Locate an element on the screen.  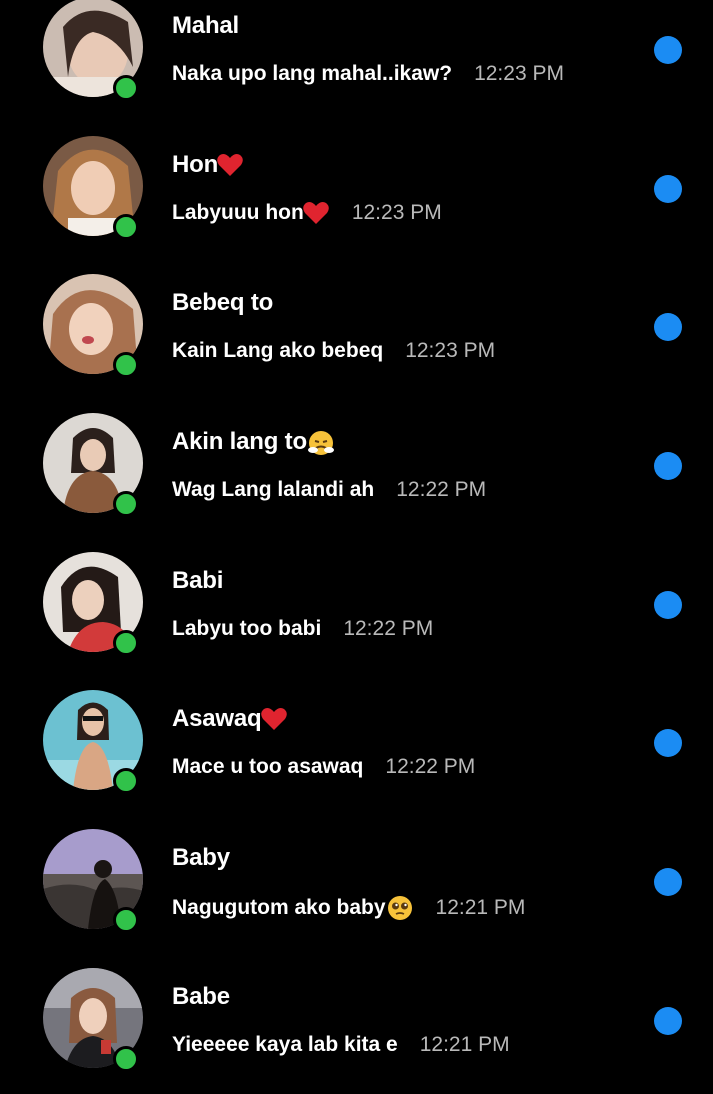
message-text: Mace u too asawaq is located at coordinates (268, 767).